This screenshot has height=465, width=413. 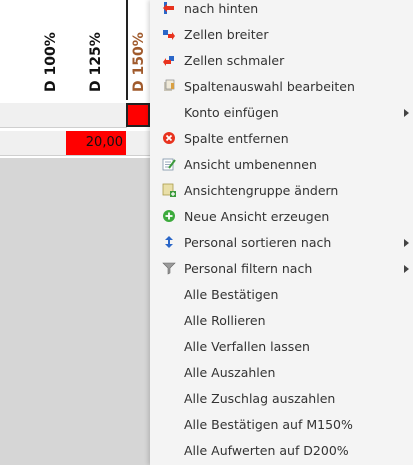 I want to click on menu-item-spalte-entfernen: Spalte entfernen, so click(x=281, y=139).